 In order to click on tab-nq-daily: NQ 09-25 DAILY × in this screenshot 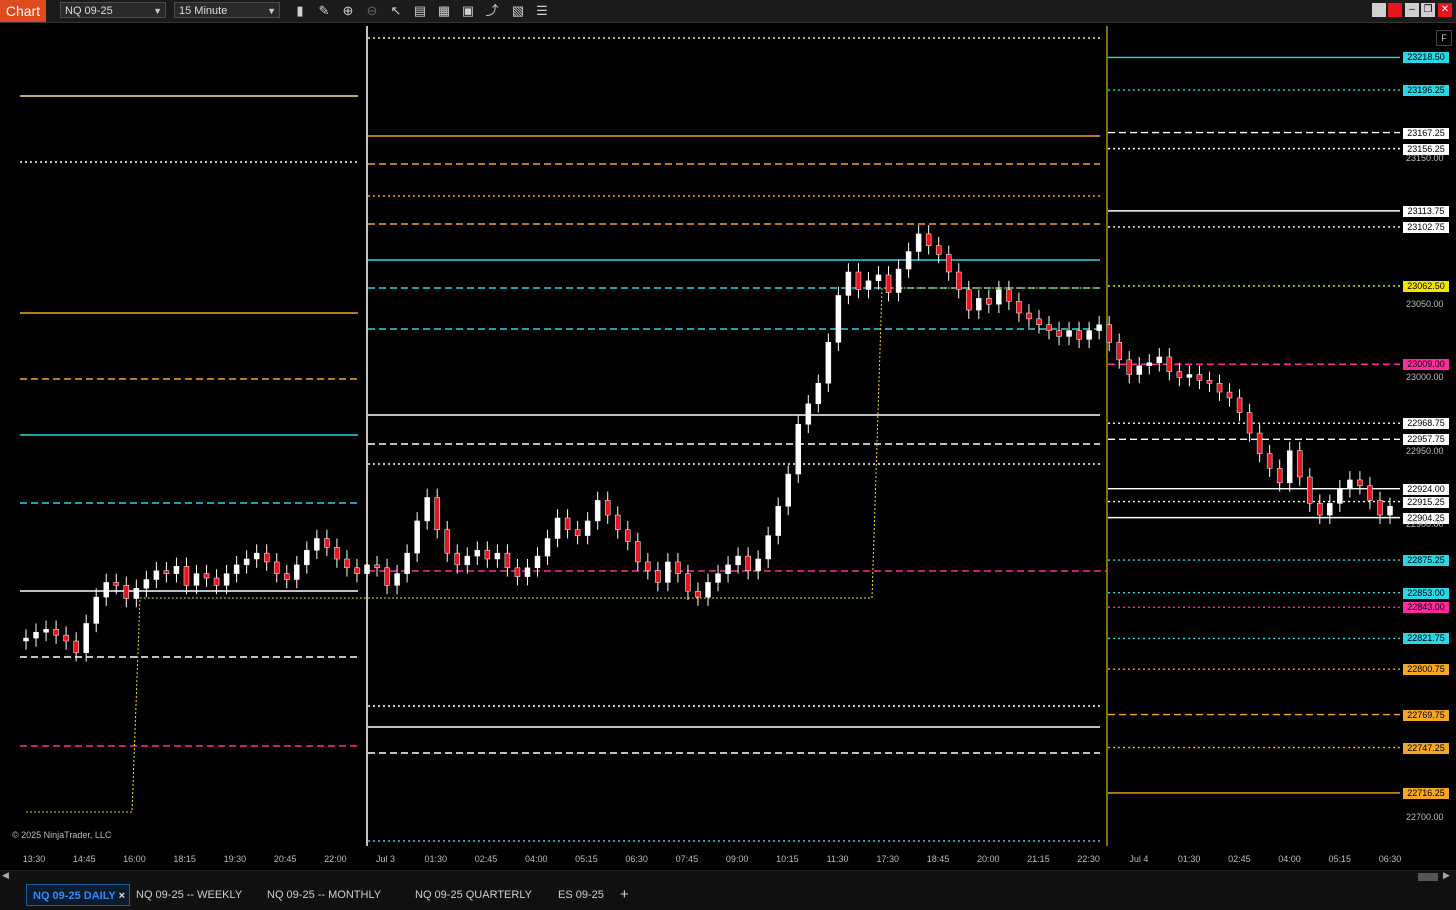, I will do `click(78, 895)`.